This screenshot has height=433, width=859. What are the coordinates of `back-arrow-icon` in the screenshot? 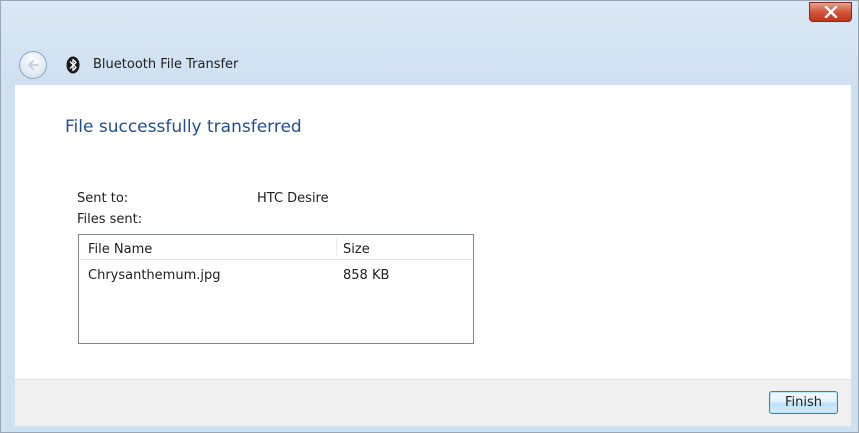 It's located at (33, 65).